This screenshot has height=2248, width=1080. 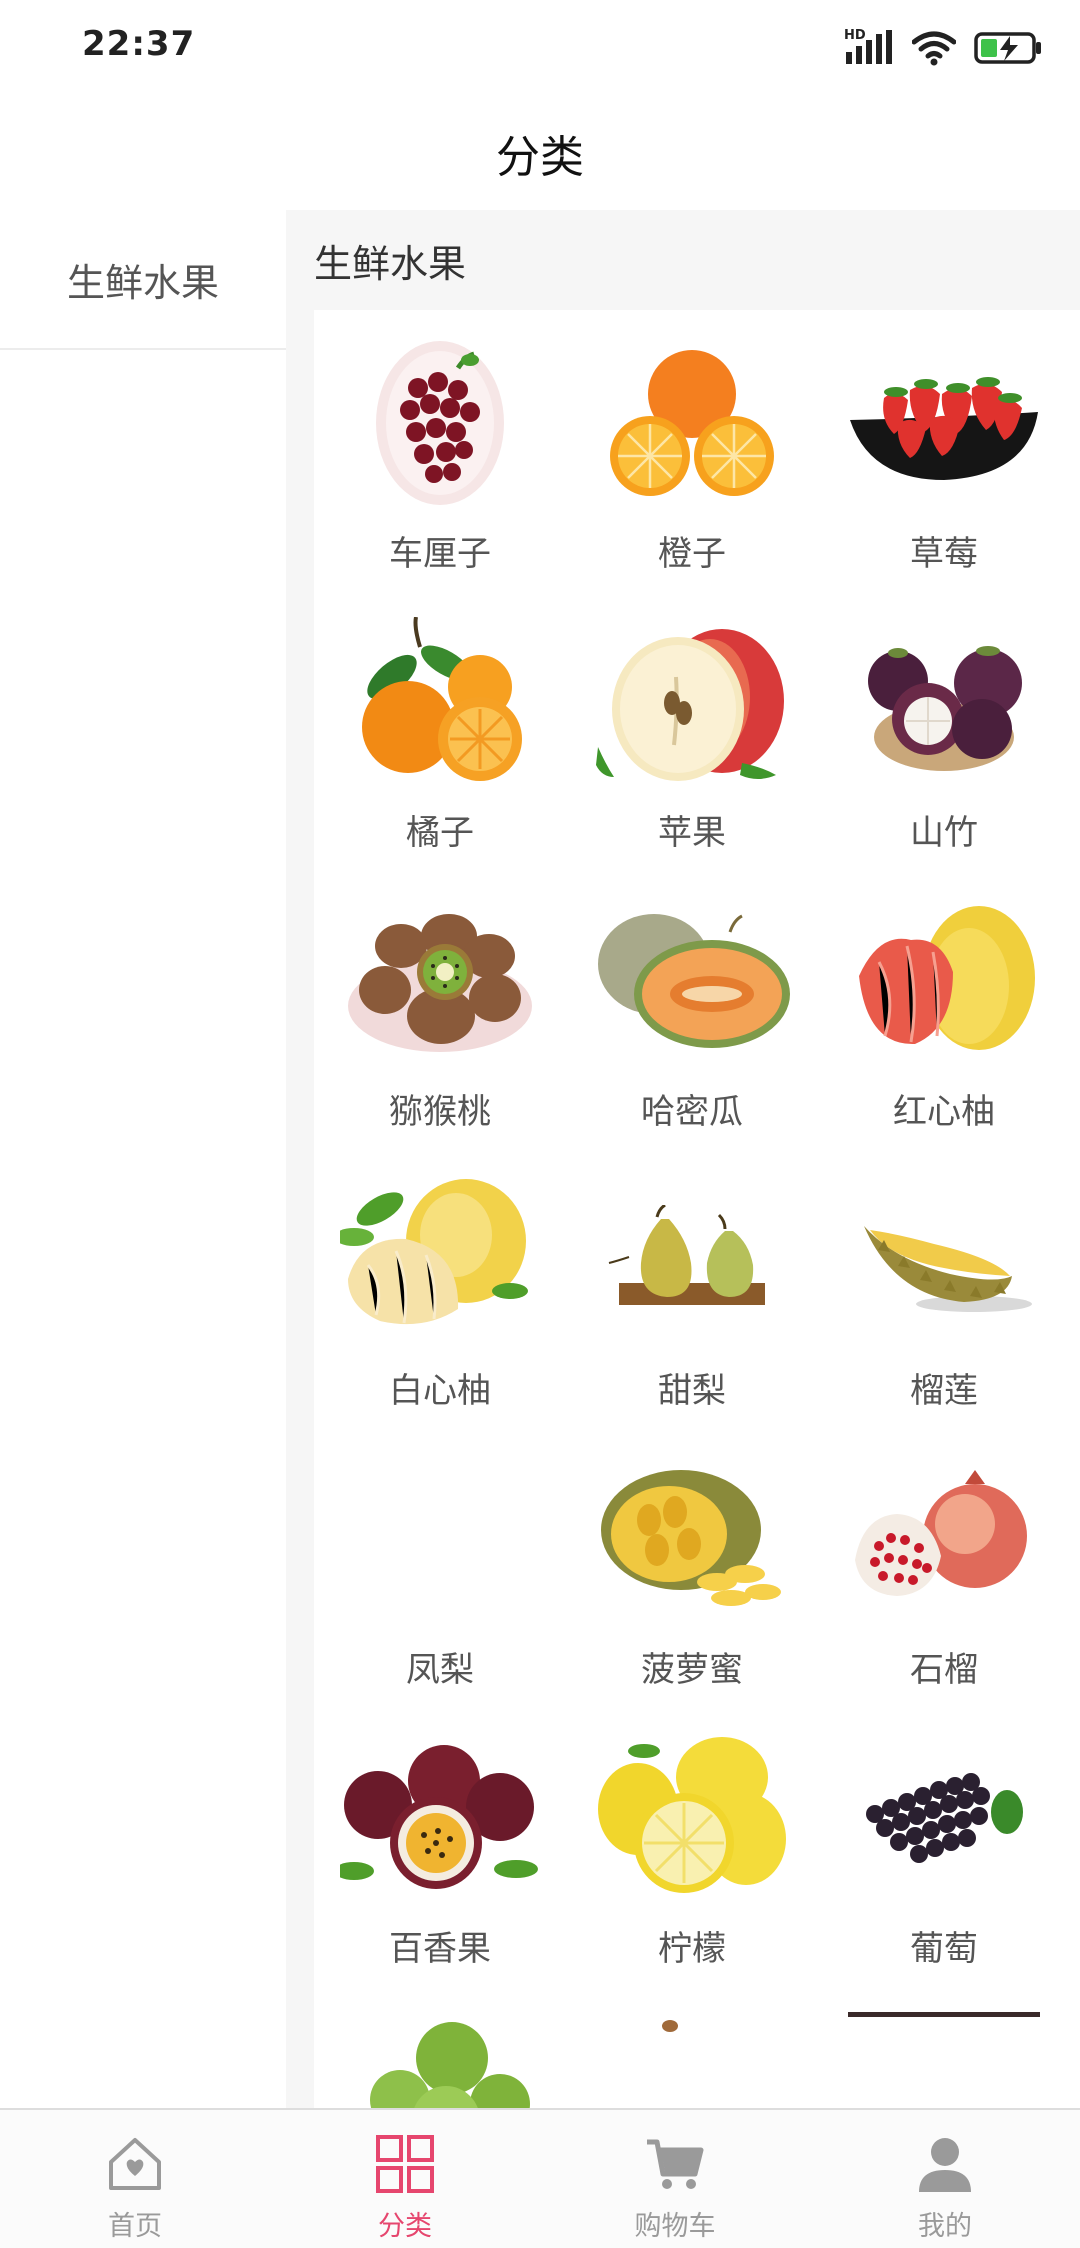 I want to click on apple-icon, so click(x=692, y=702).